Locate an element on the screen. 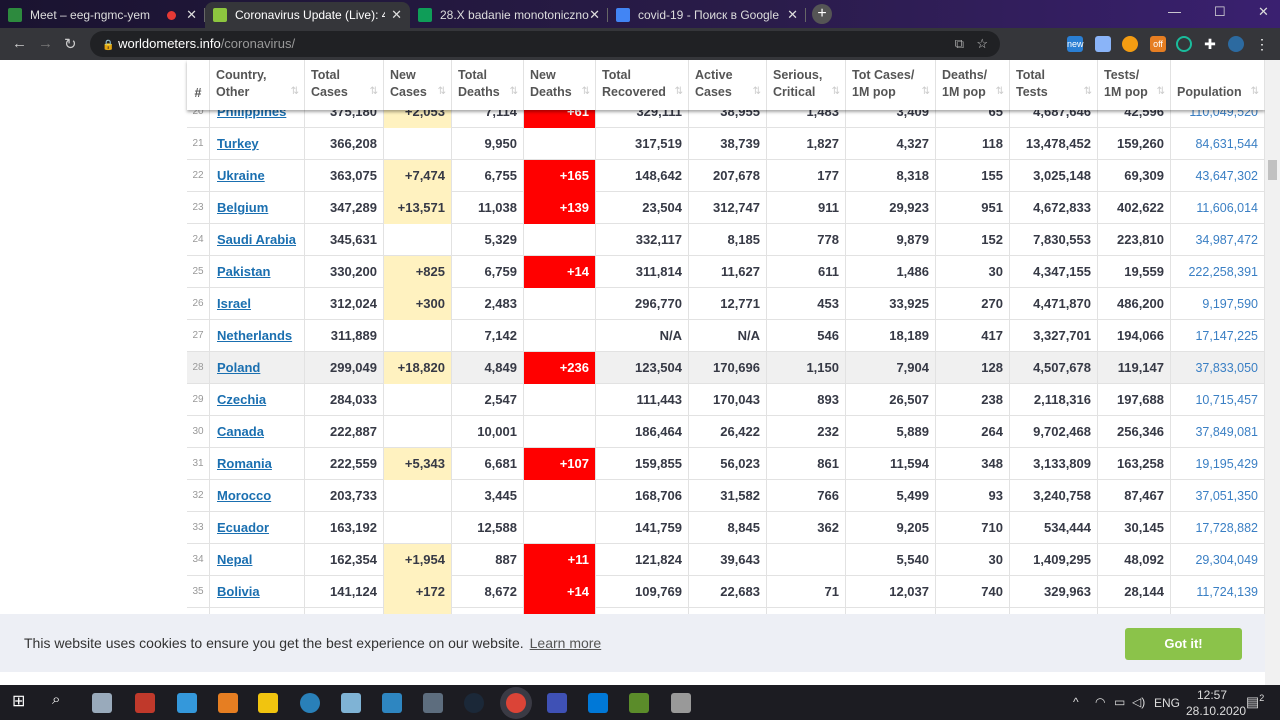 This screenshot has width=1280, height=720. extension-play-icon is located at coordinates (1130, 44).